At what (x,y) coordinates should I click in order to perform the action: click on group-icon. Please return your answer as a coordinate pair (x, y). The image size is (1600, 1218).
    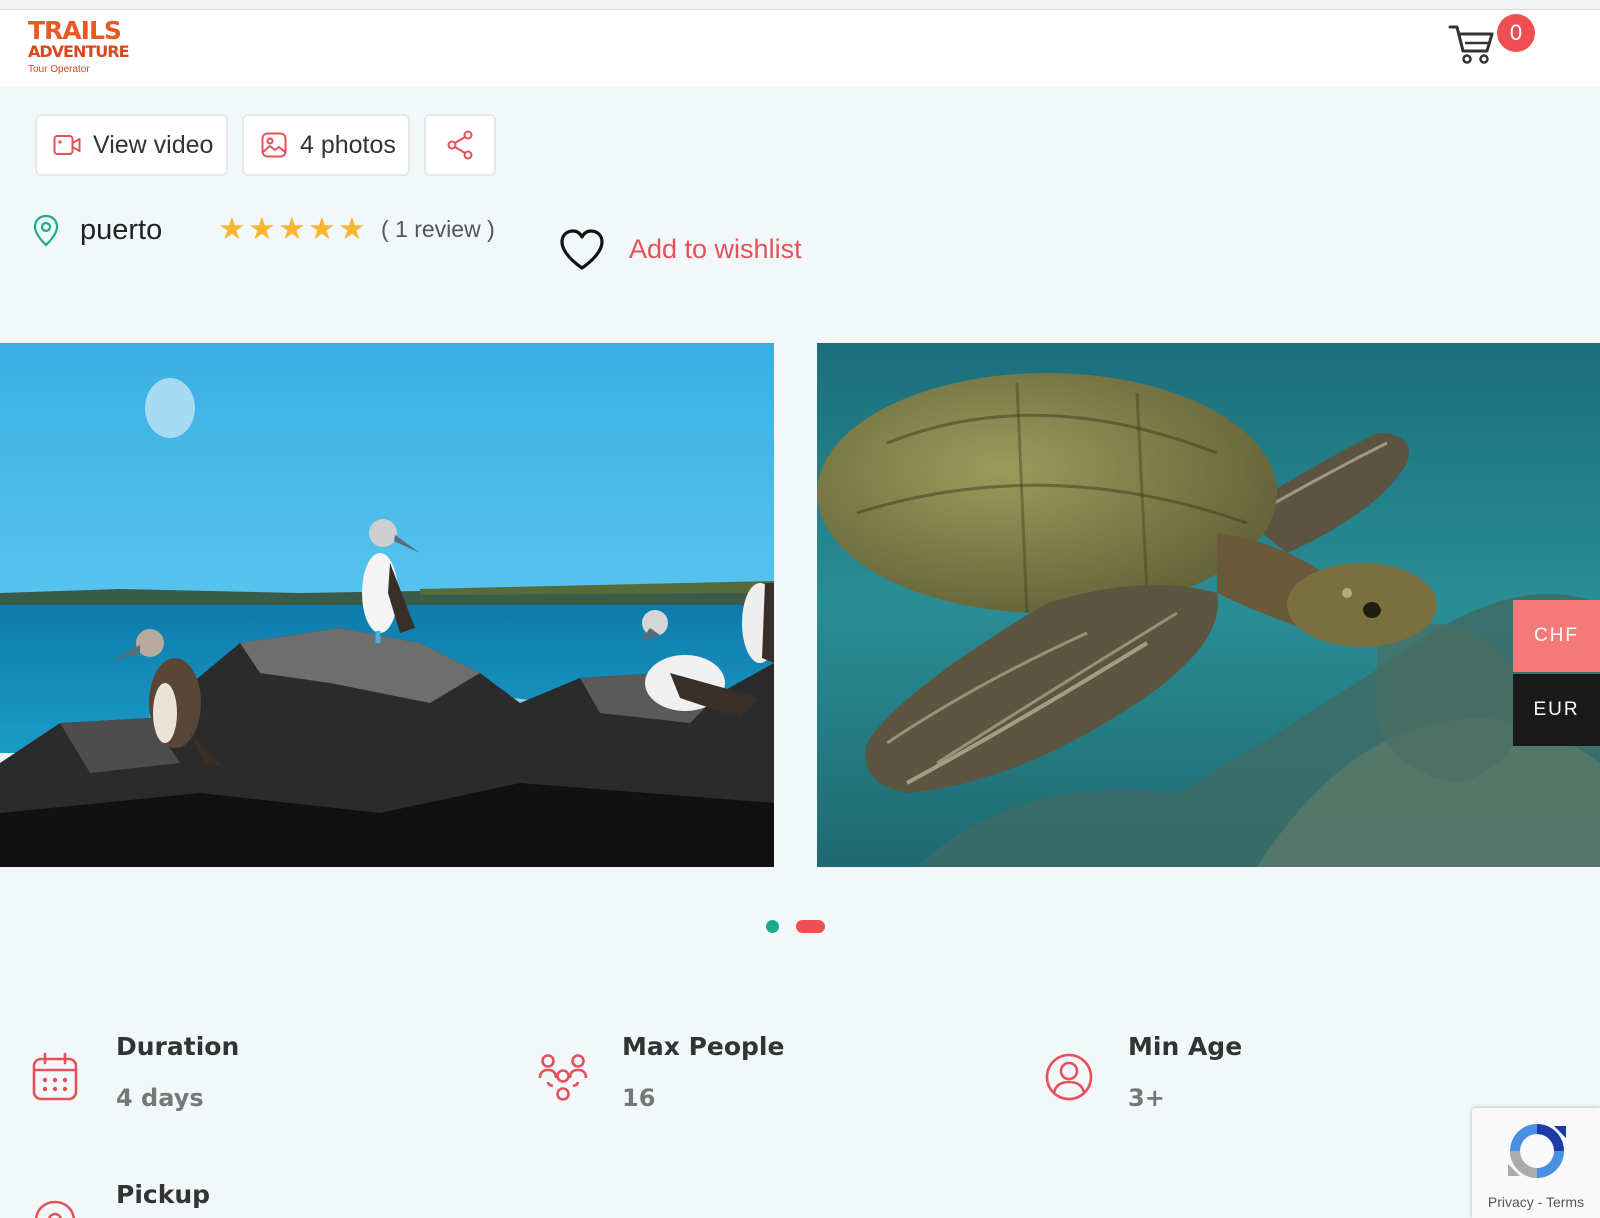
    Looking at the image, I should click on (563, 1077).